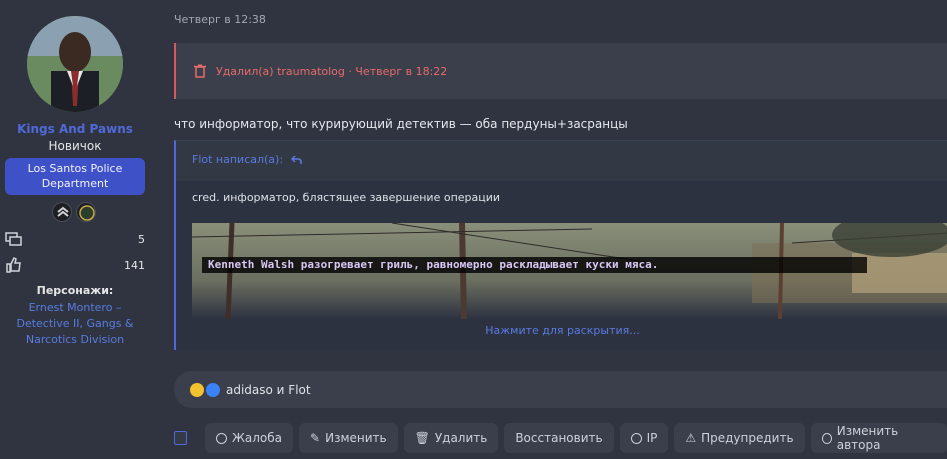  Describe the element at coordinates (134, 265) in the screenshot. I see `reaction-score-value: 141` at that location.